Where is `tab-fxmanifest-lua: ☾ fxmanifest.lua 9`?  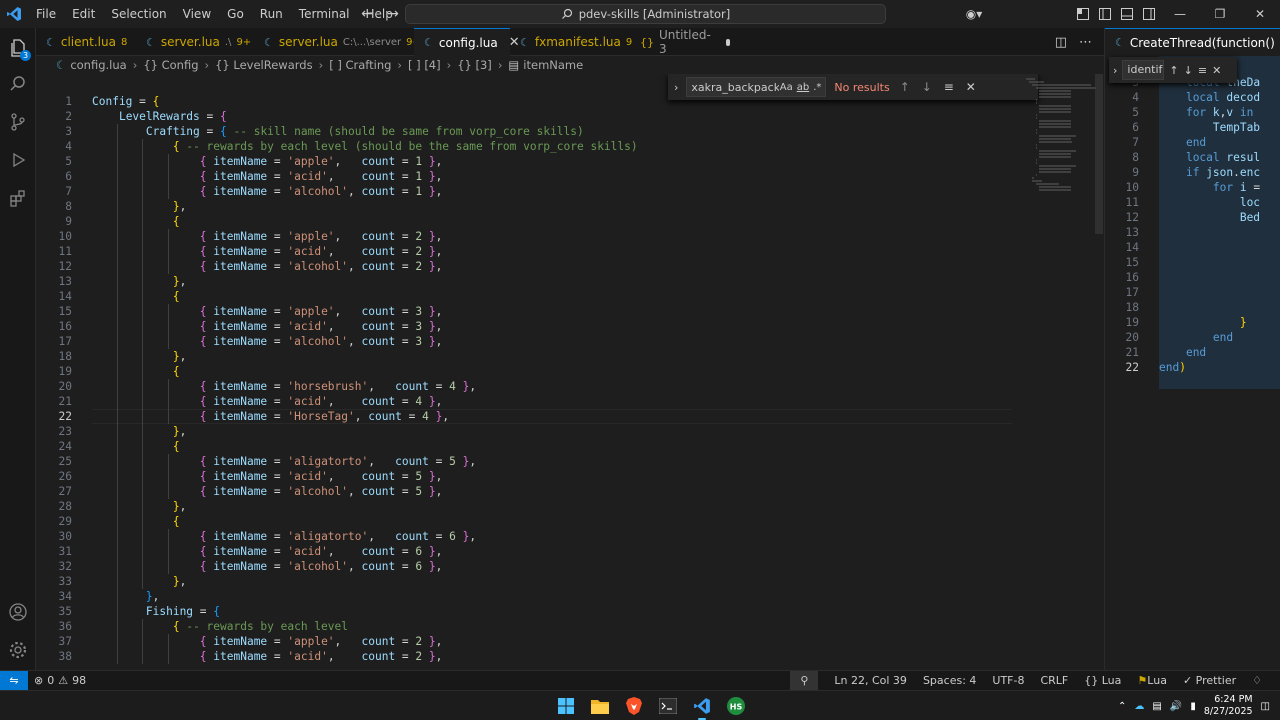 tab-fxmanifest-lua: ☾ fxmanifest.lua 9 is located at coordinates (571, 42).